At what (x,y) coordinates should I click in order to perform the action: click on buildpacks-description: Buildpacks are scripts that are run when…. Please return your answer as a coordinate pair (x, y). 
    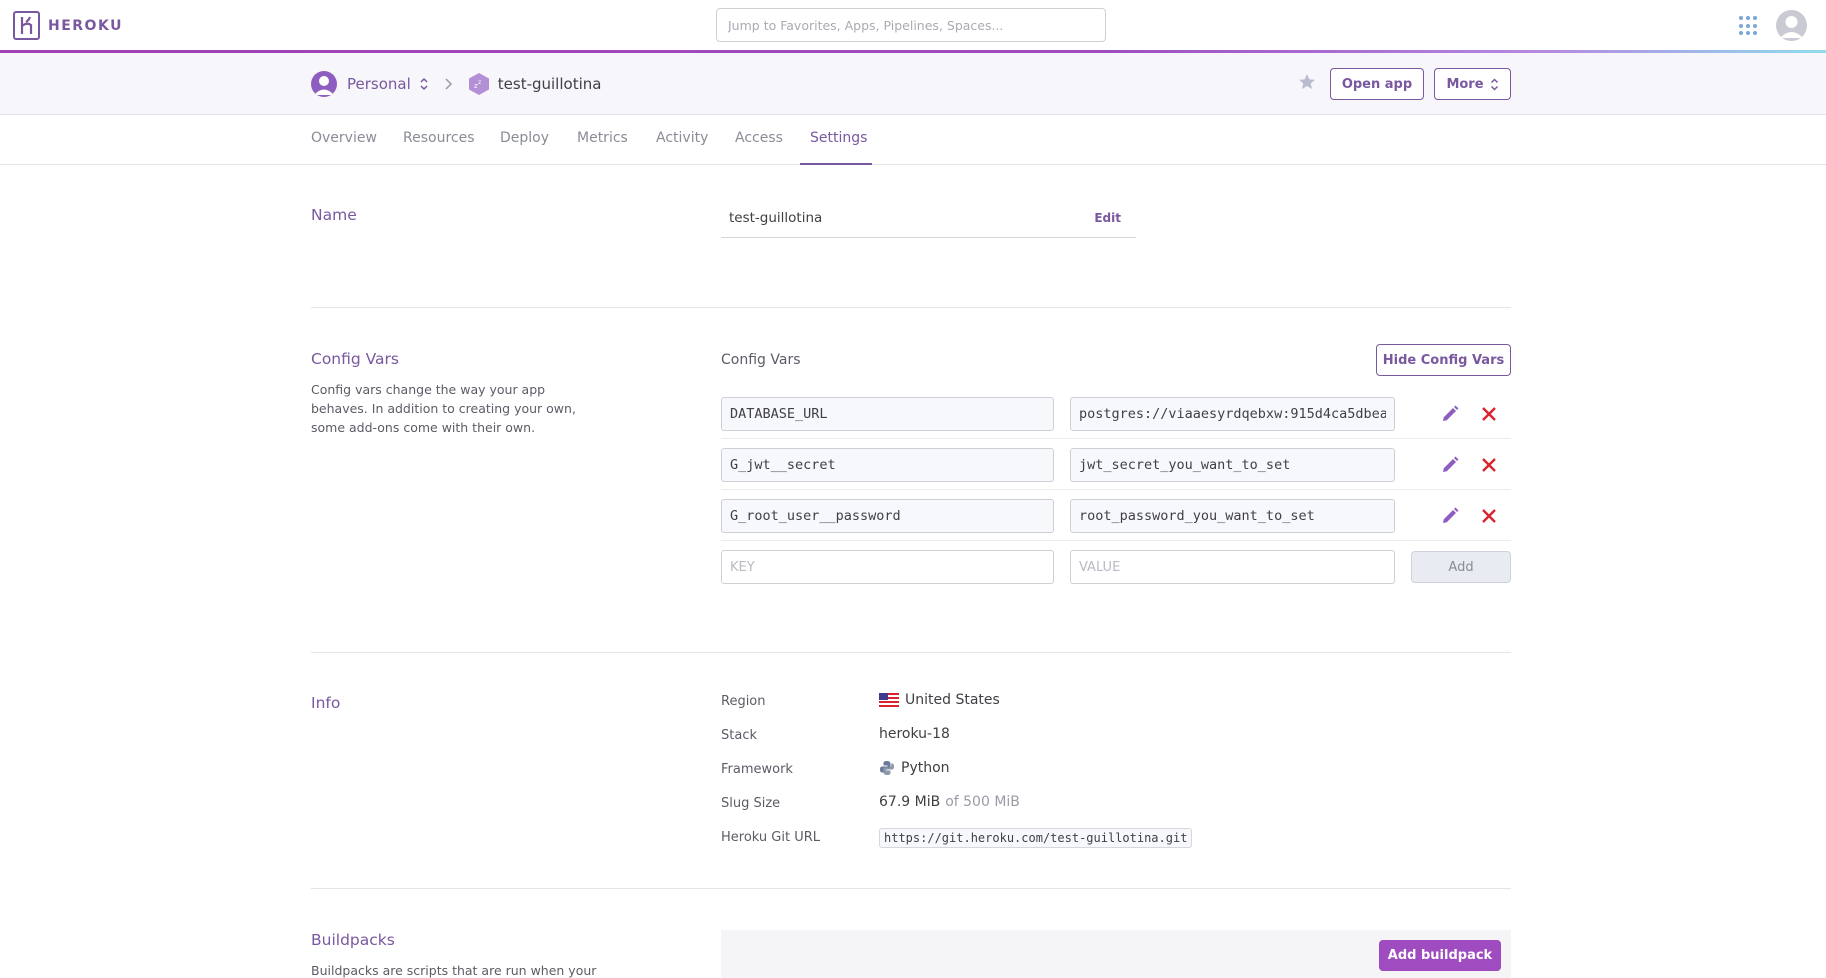
    Looking at the image, I should click on (454, 970).